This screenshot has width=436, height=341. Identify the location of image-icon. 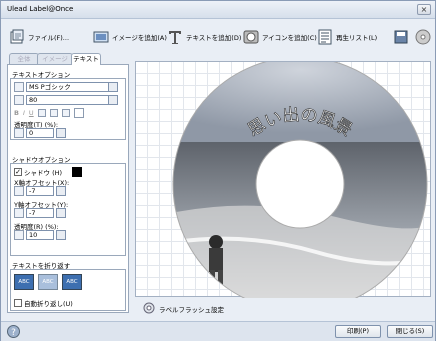
(101, 37).